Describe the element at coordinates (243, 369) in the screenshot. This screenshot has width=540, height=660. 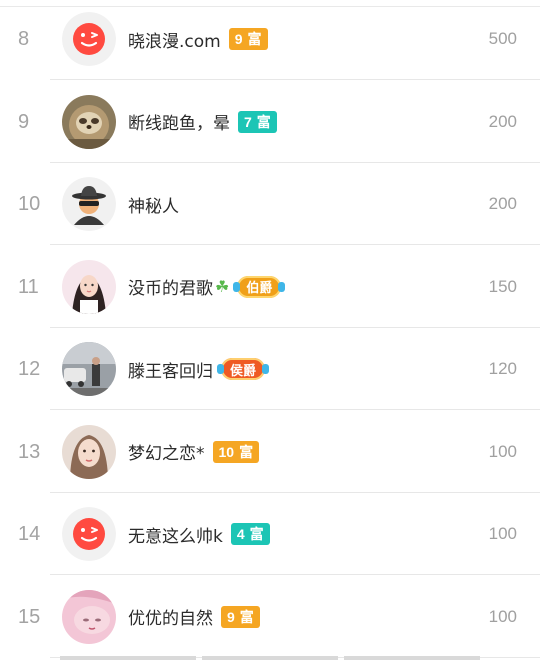
I see `nobility-badge: 侯爵` at that location.